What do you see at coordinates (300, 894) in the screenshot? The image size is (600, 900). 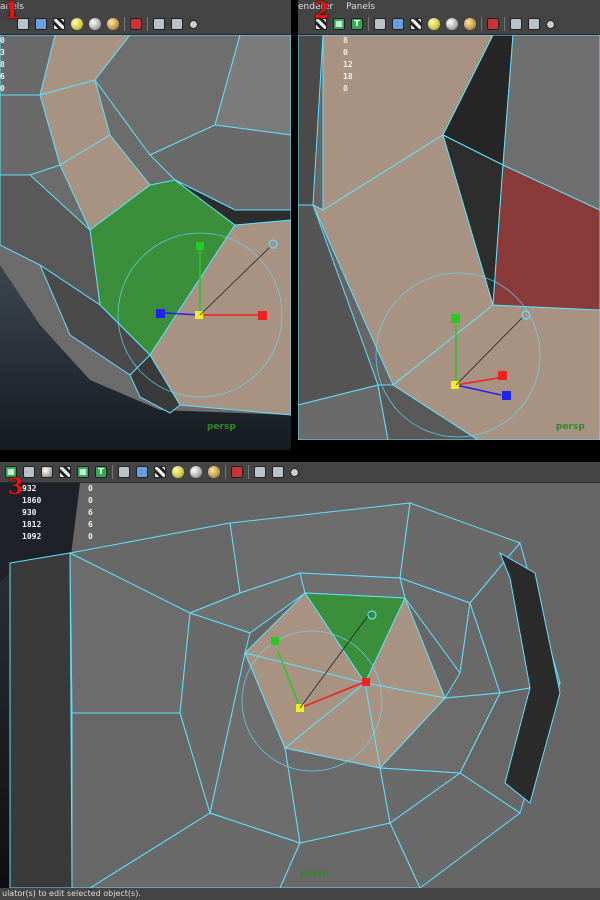 I see `status-line: ulator(s) to edit selected object(s).` at bounding box center [300, 894].